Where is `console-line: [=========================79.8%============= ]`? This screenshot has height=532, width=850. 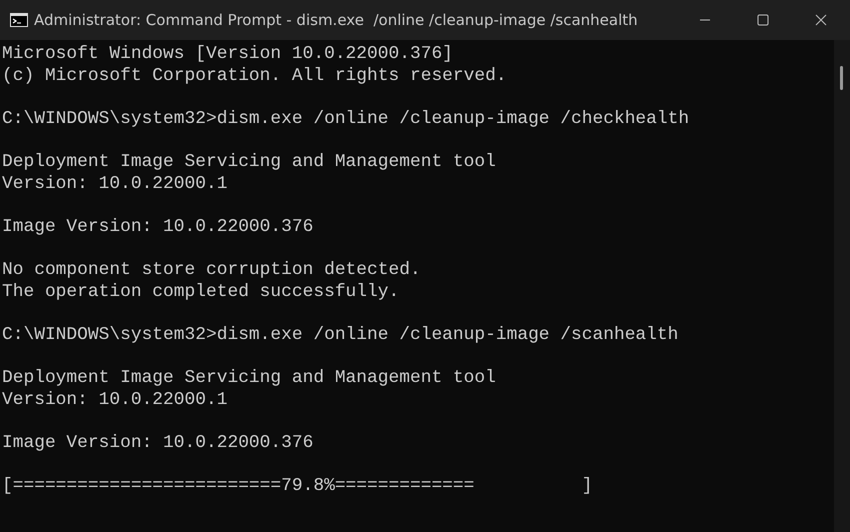 console-line: [=========================79.8%============= ] is located at coordinates (298, 487).